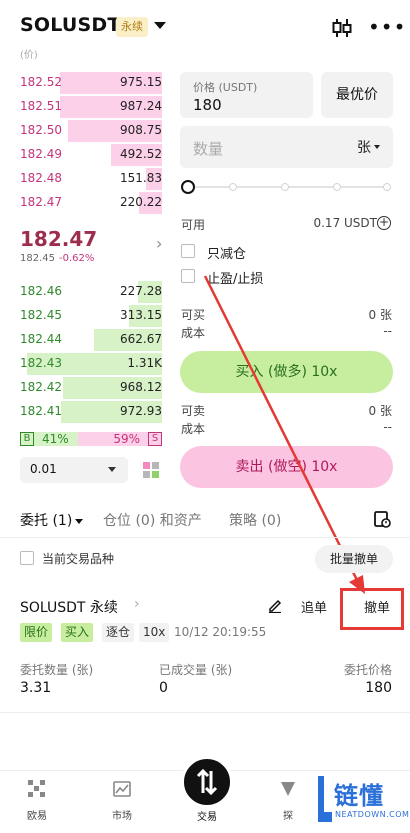  What do you see at coordinates (205, 712) in the screenshot?
I see `order-divider` at bounding box center [205, 712].